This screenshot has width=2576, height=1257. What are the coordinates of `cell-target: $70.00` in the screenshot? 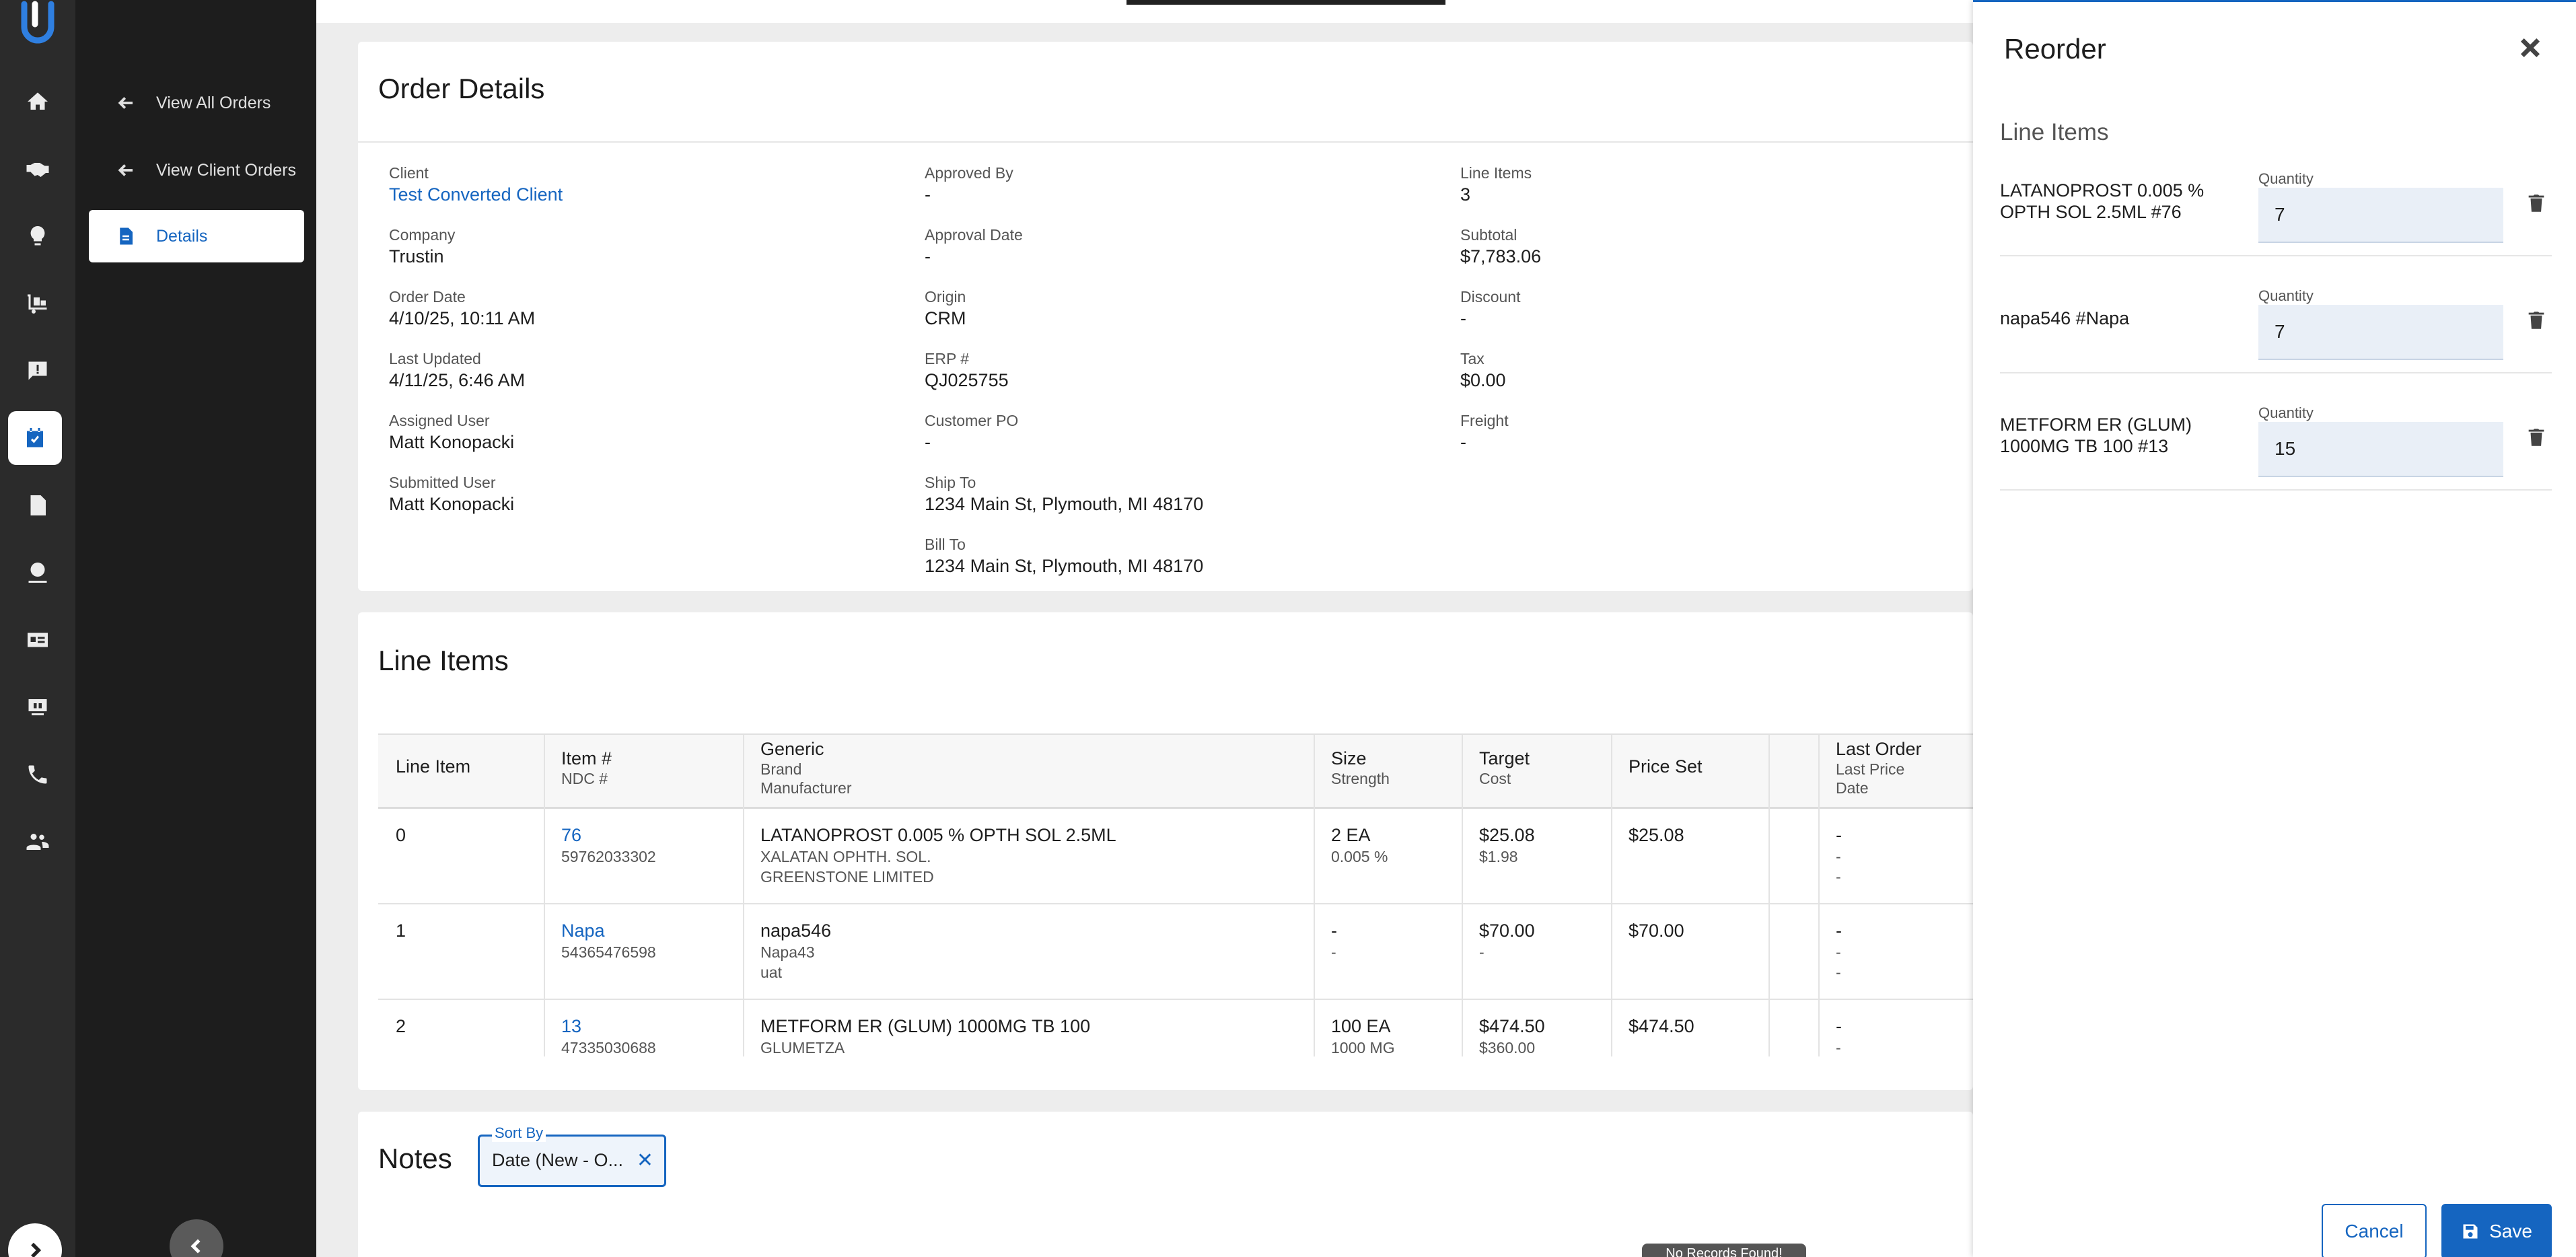 It's located at (1507, 931).